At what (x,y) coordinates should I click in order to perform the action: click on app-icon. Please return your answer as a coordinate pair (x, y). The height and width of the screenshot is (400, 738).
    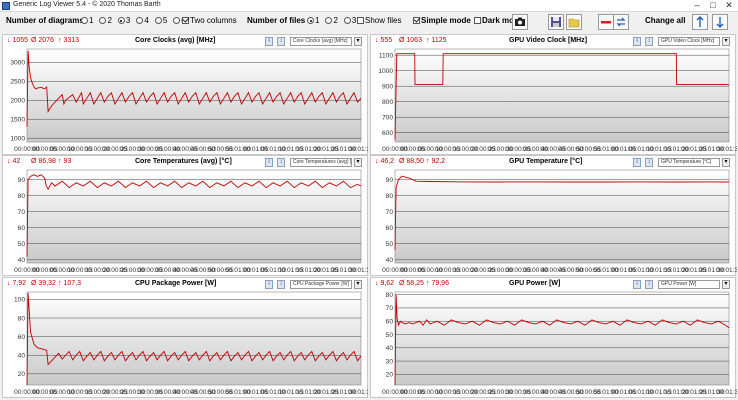
    Looking at the image, I should click on (6, 6).